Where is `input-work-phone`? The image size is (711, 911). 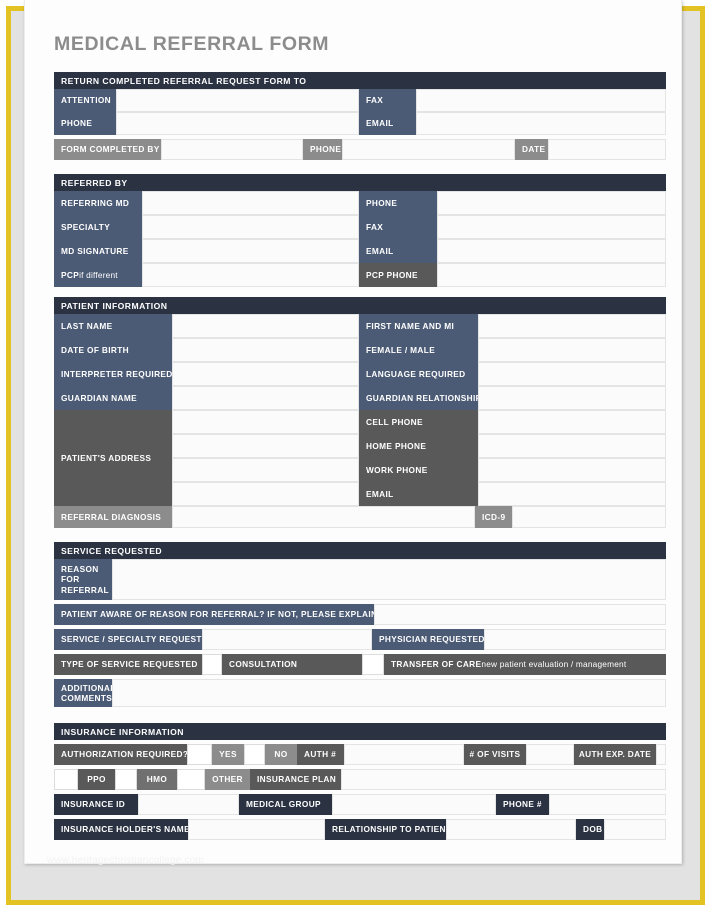 input-work-phone is located at coordinates (572, 470).